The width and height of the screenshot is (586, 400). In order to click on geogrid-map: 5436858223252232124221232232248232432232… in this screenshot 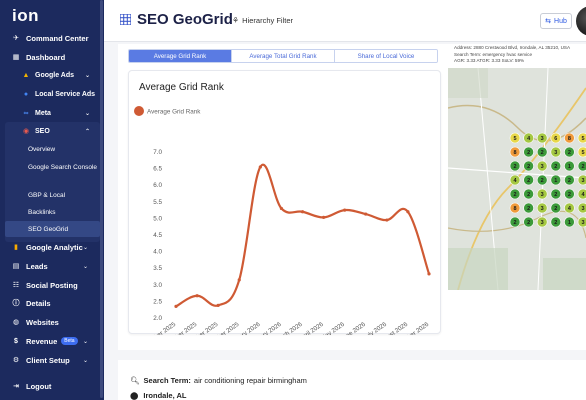, I will do `click(517, 179)`.